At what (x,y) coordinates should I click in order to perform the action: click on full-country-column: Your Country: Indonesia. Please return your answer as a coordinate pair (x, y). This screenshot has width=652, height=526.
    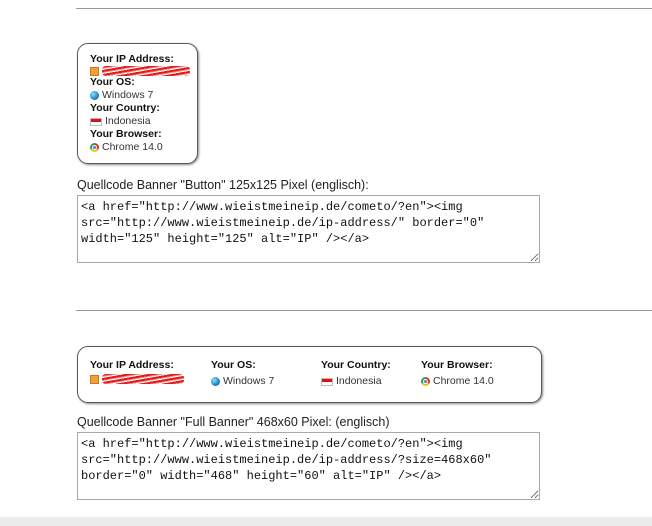
    Looking at the image, I should click on (356, 373).